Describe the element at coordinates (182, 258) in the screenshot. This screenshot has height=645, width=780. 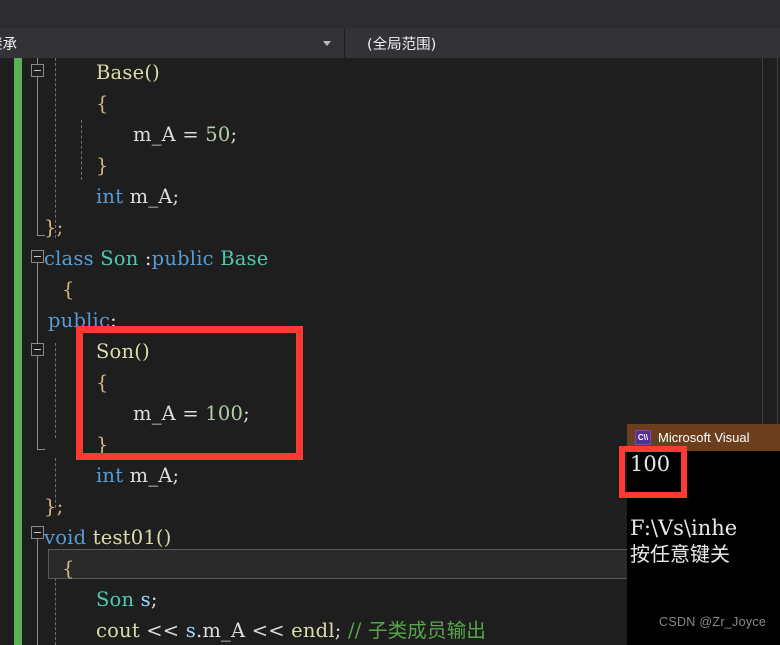
I see `code-token: public` at that location.